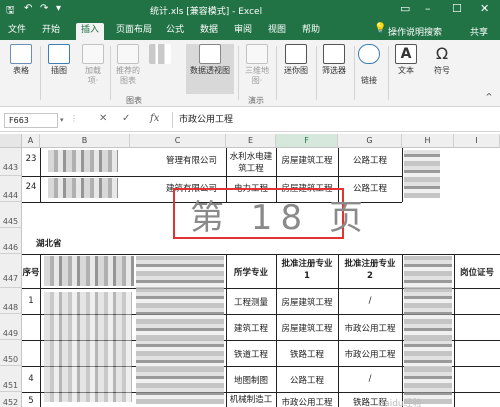  What do you see at coordinates (10, 11) in the screenshot?
I see `save-icon: 🖫` at bounding box center [10, 11].